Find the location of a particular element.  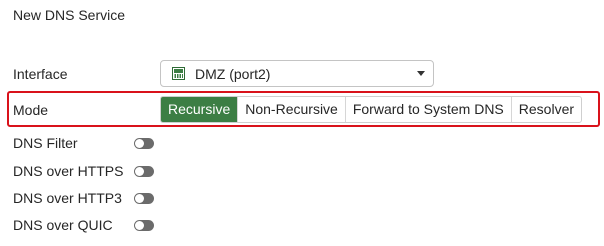

dns-over-quic-label: DNS over QUIC is located at coordinates (63, 225).